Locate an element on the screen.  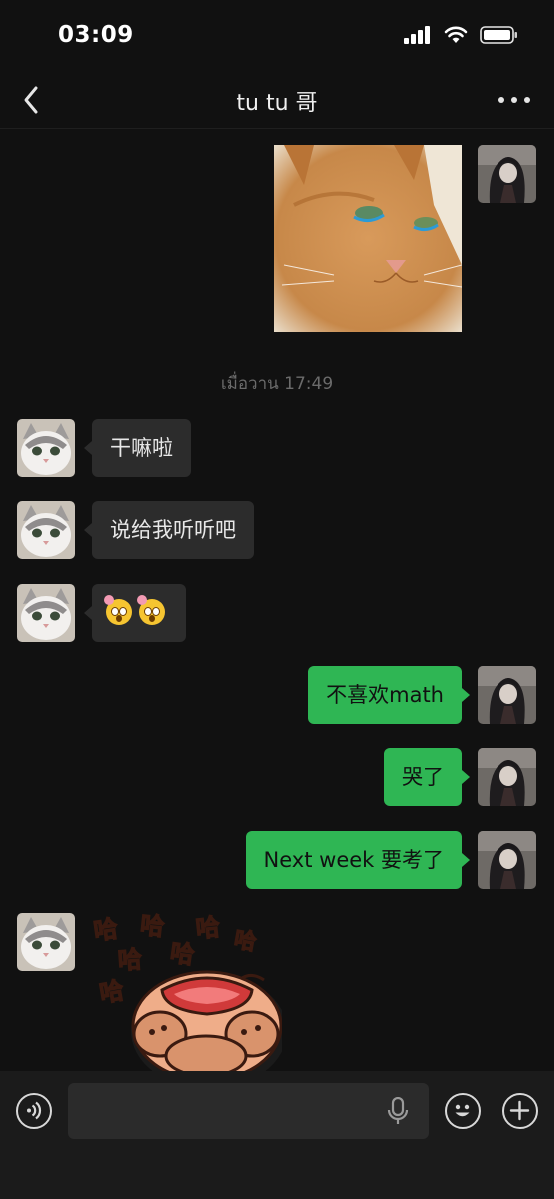
status-time: 03:09 is located at coordinates (96, 35).